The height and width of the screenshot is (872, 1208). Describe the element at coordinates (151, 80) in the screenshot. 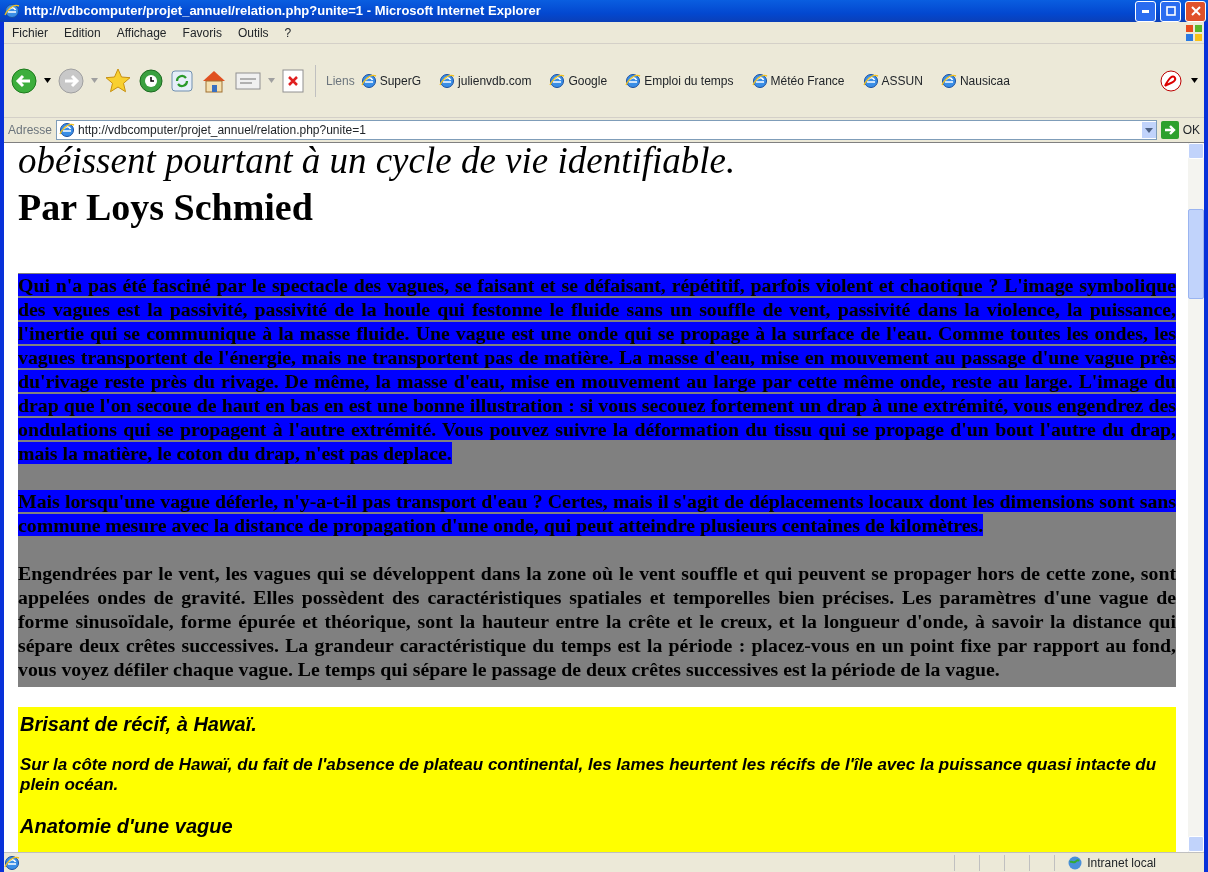

I see `history-icon` at that location.